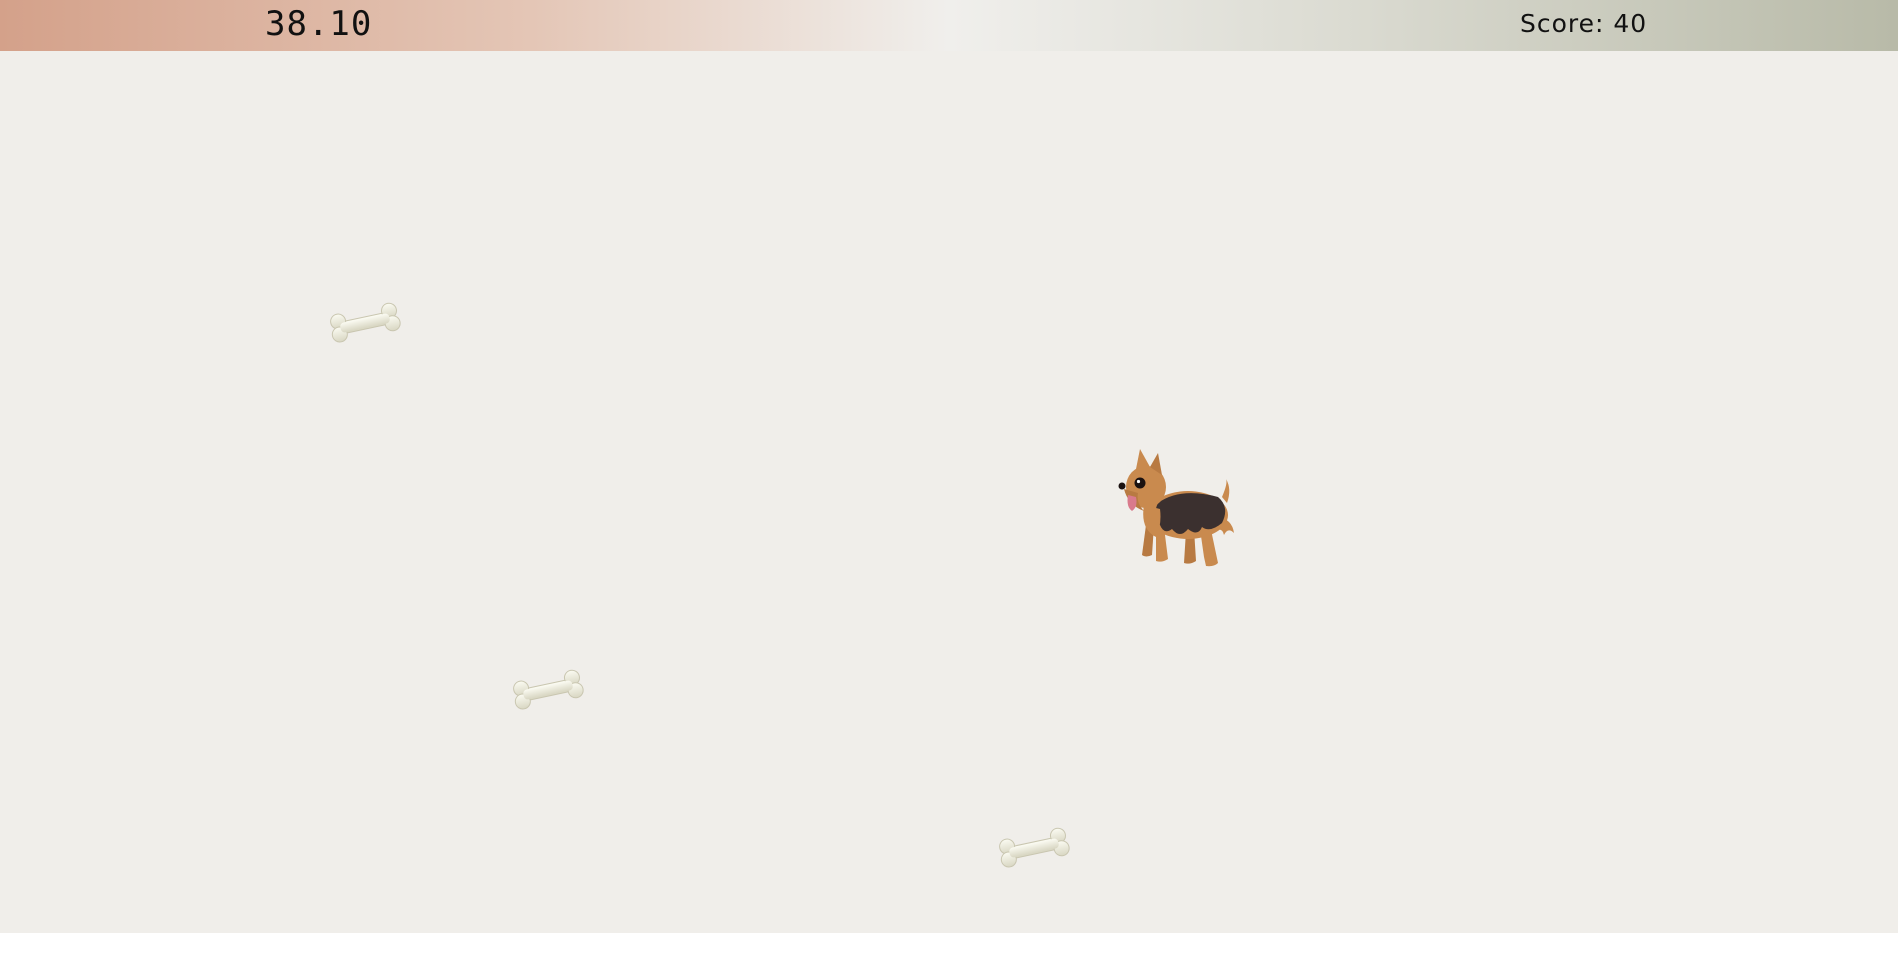 The image size is (1898, 963). Describe the element at coordinates (1176, 508) in the screenshot. I see `dog-icon` at that location.